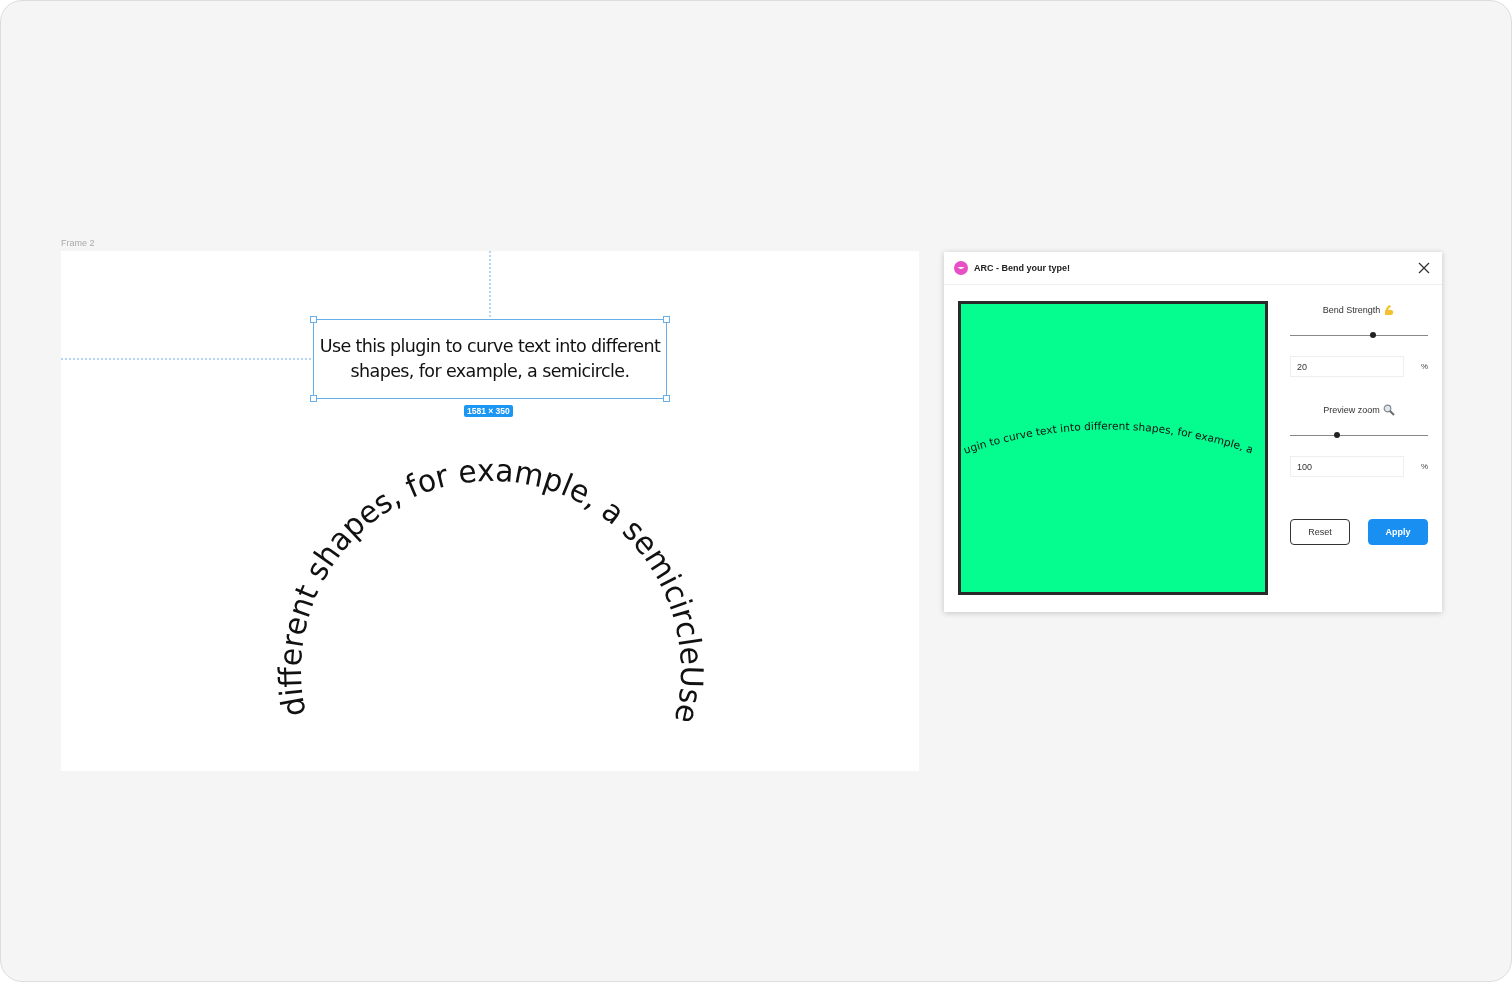  I want to click on text-layer: Use this plugin to curve text into different shapes, for example, a semicircle., so click(490, 359).